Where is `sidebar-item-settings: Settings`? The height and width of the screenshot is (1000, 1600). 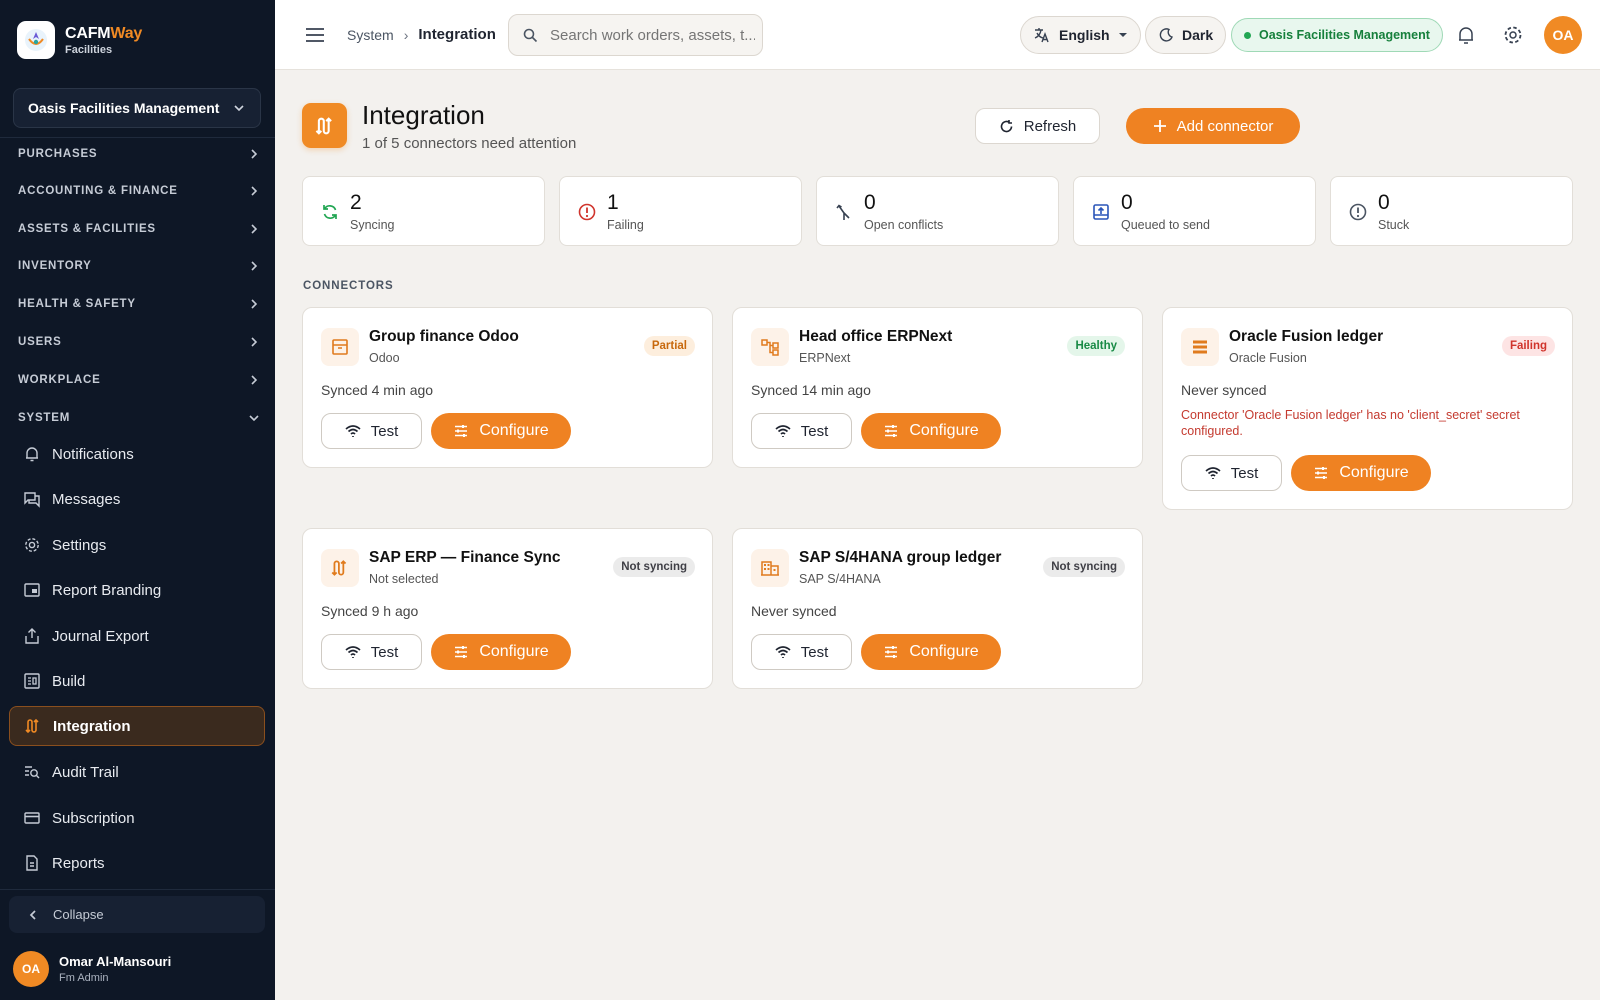 sidebar-item-settings: Settings is located at coordinates (137, 545).